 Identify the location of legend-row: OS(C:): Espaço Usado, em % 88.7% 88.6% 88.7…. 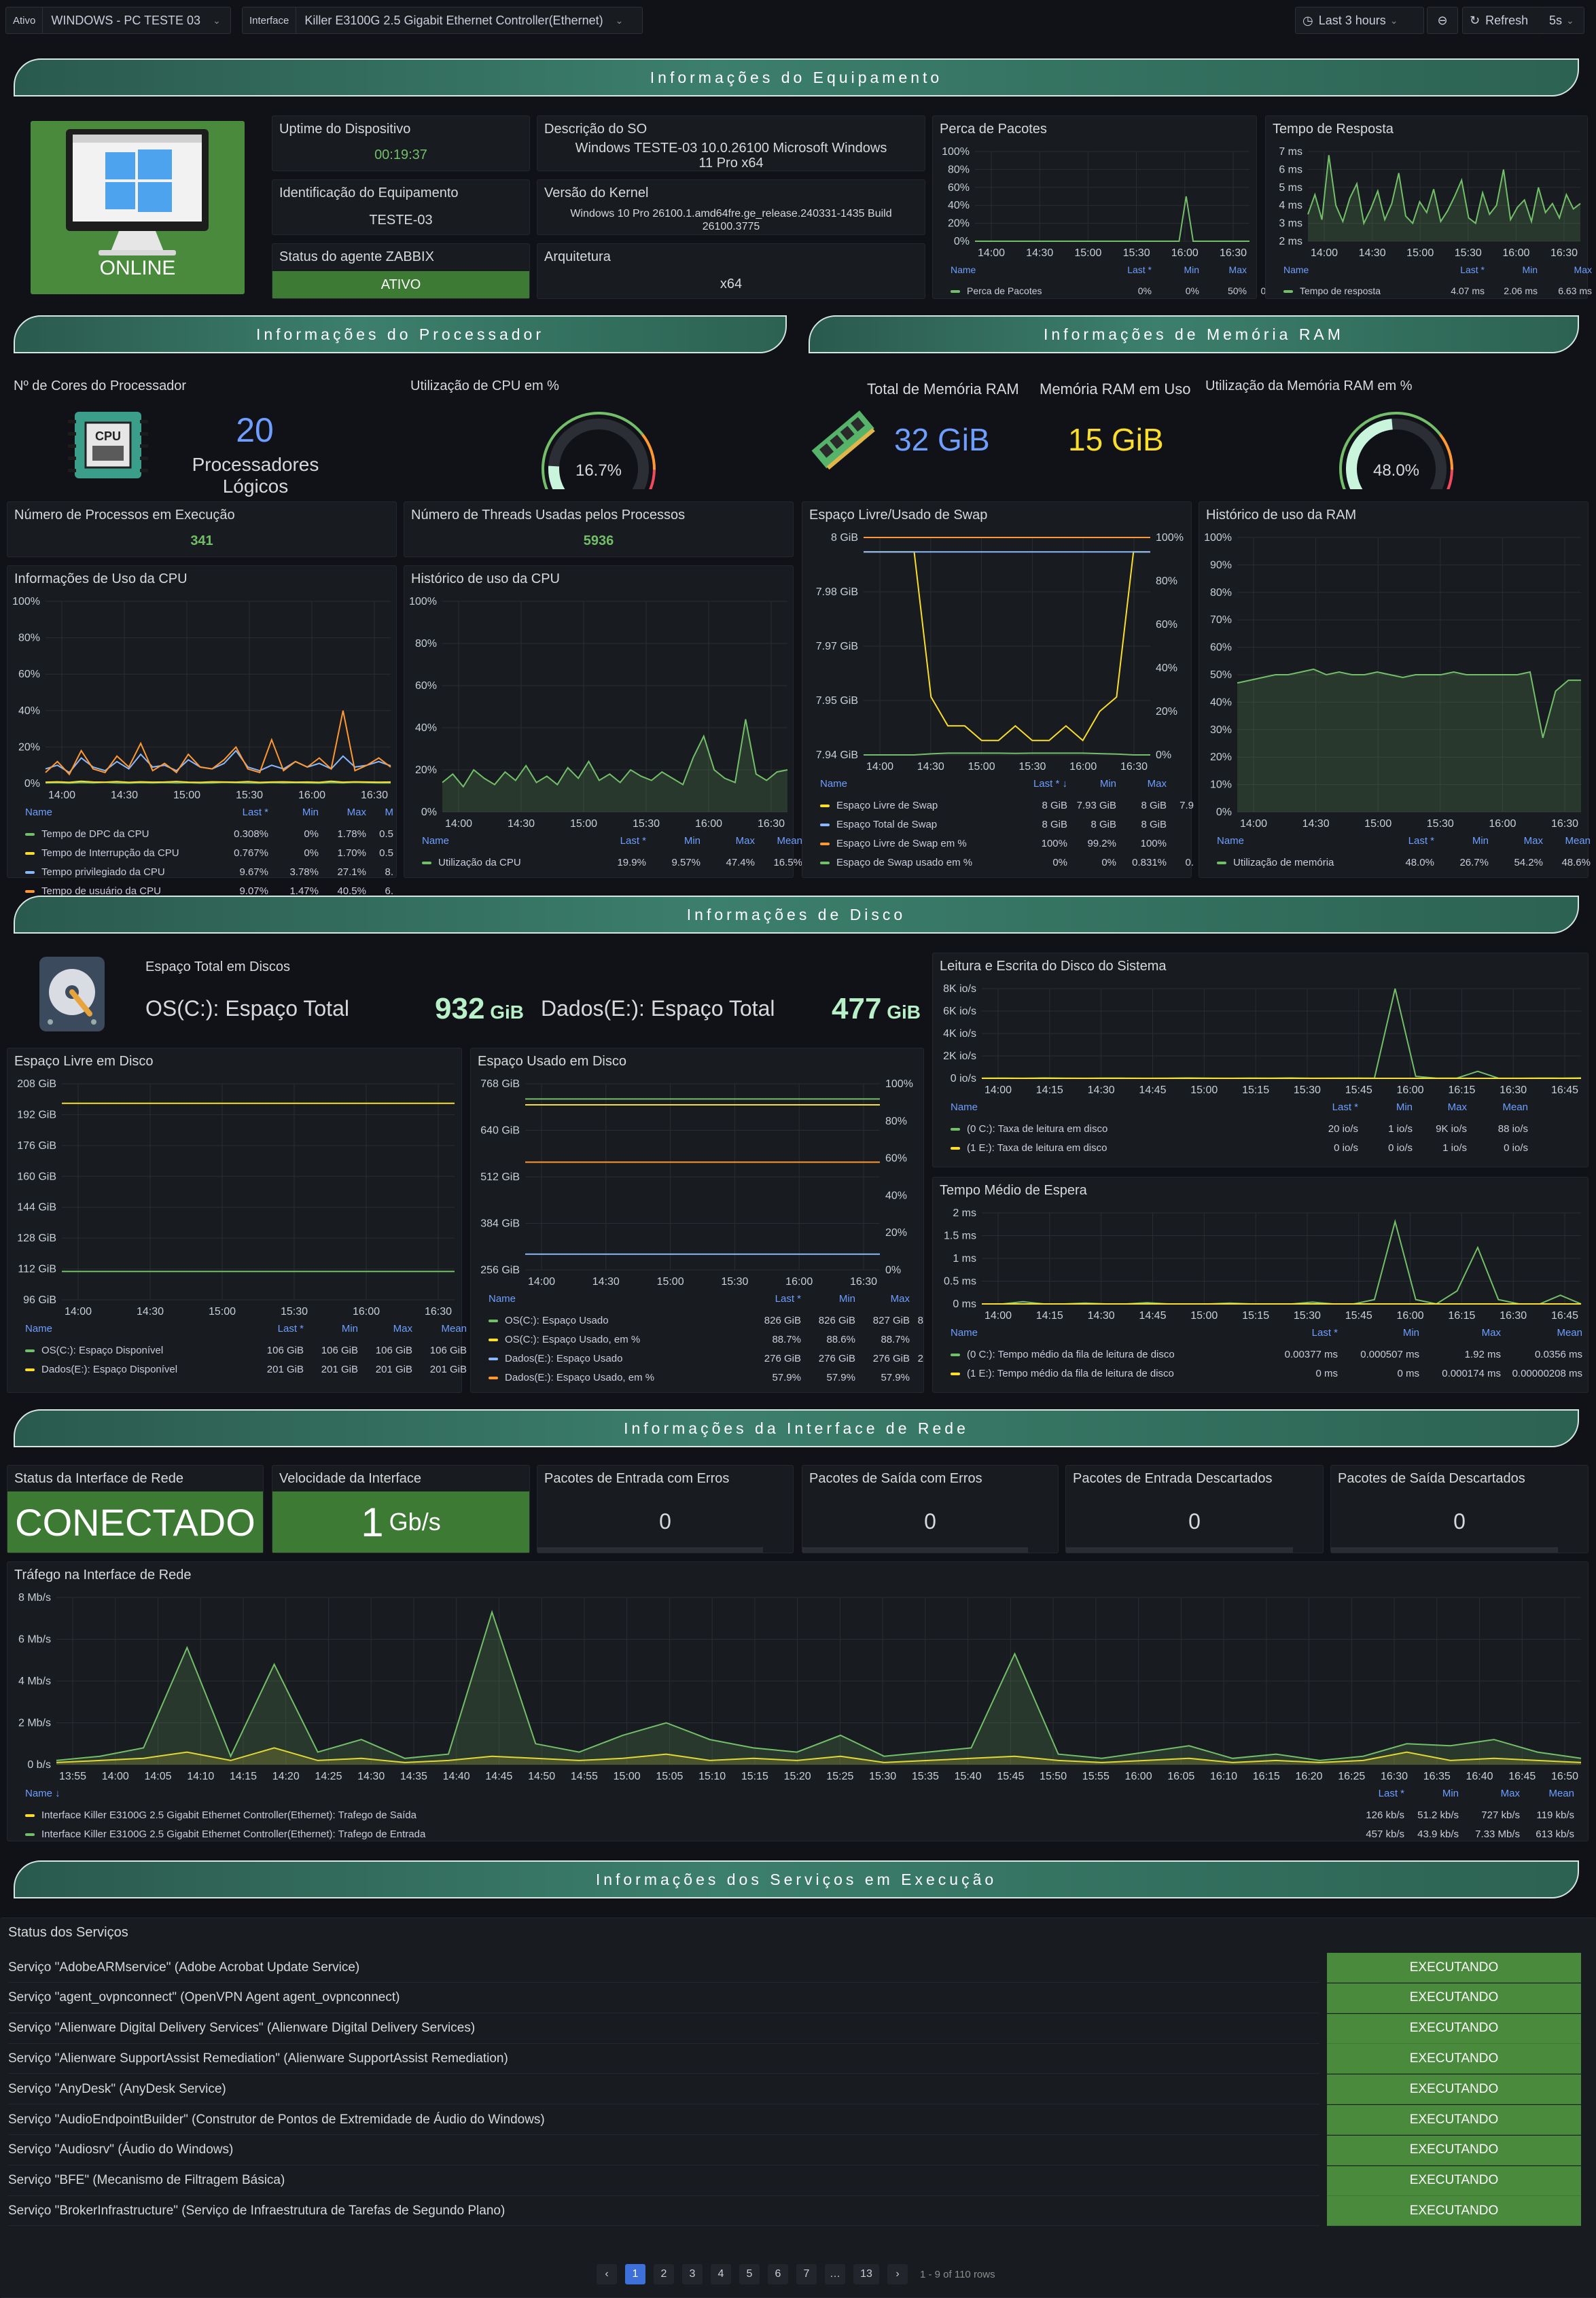
(701, 1344).